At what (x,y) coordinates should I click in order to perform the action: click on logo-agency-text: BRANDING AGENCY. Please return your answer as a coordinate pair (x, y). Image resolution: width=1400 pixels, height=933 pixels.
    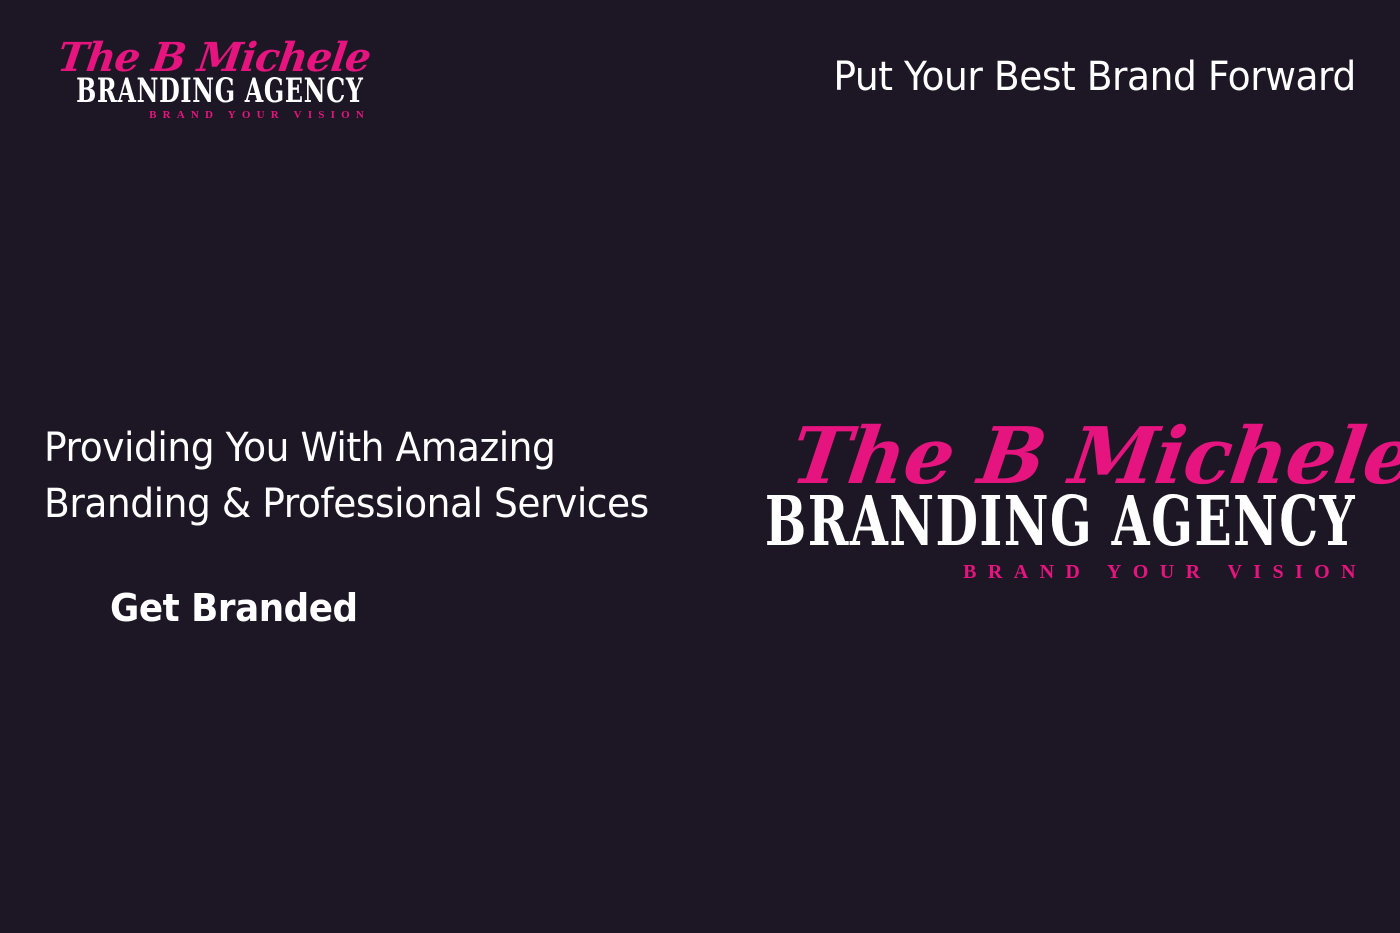
    Looking at the image, I should click on (220, 91).